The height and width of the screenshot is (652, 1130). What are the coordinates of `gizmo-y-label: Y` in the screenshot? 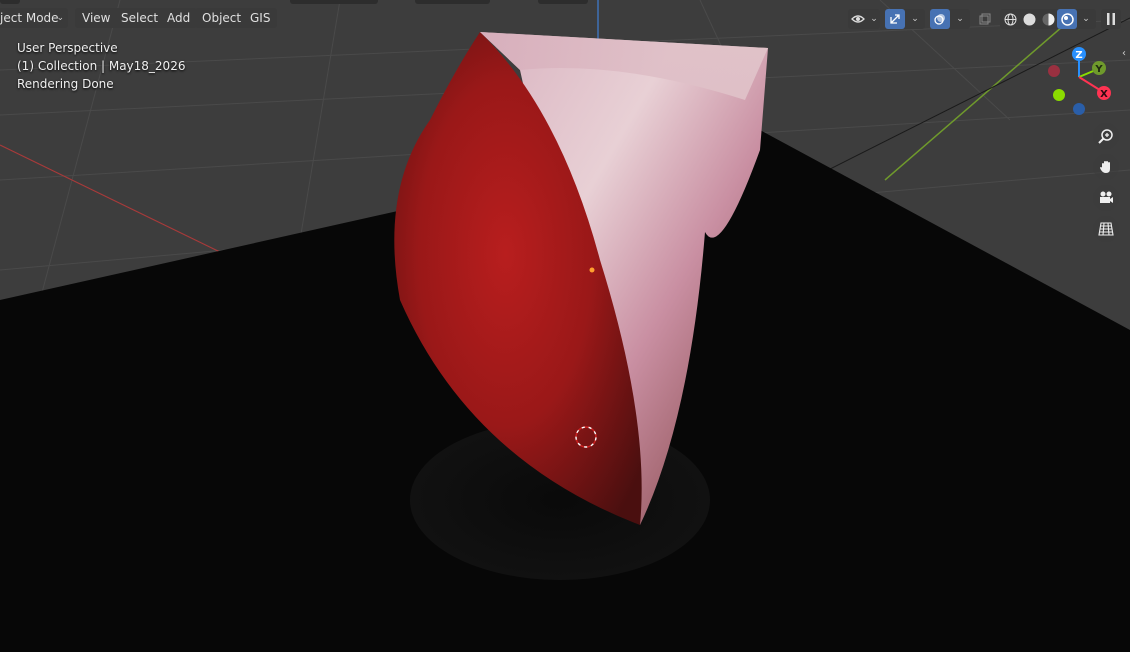 It's located at (1098, 69).